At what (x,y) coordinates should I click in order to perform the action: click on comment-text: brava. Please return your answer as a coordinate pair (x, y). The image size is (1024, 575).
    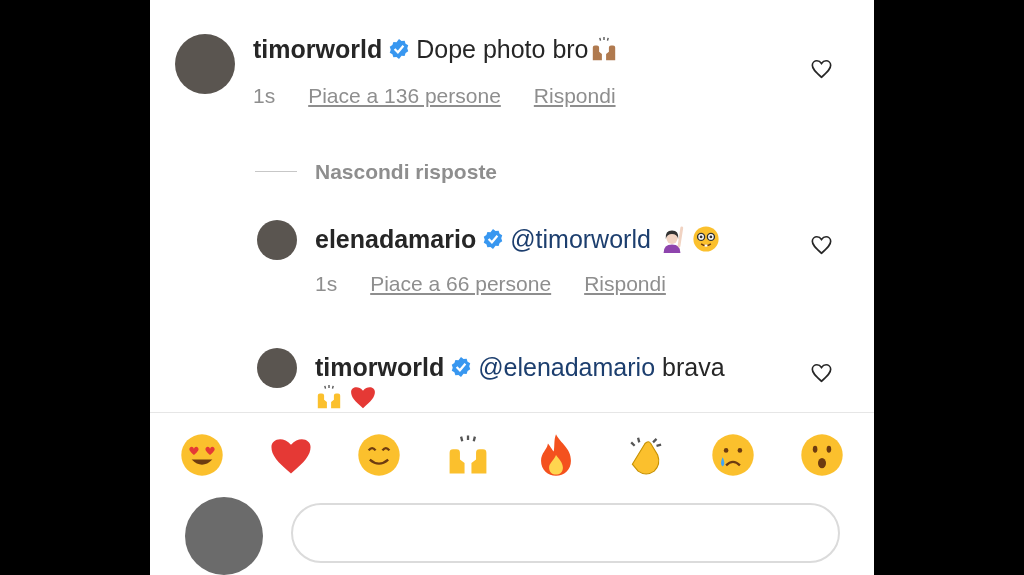
    Looking at the image, I should click on (693, 366).